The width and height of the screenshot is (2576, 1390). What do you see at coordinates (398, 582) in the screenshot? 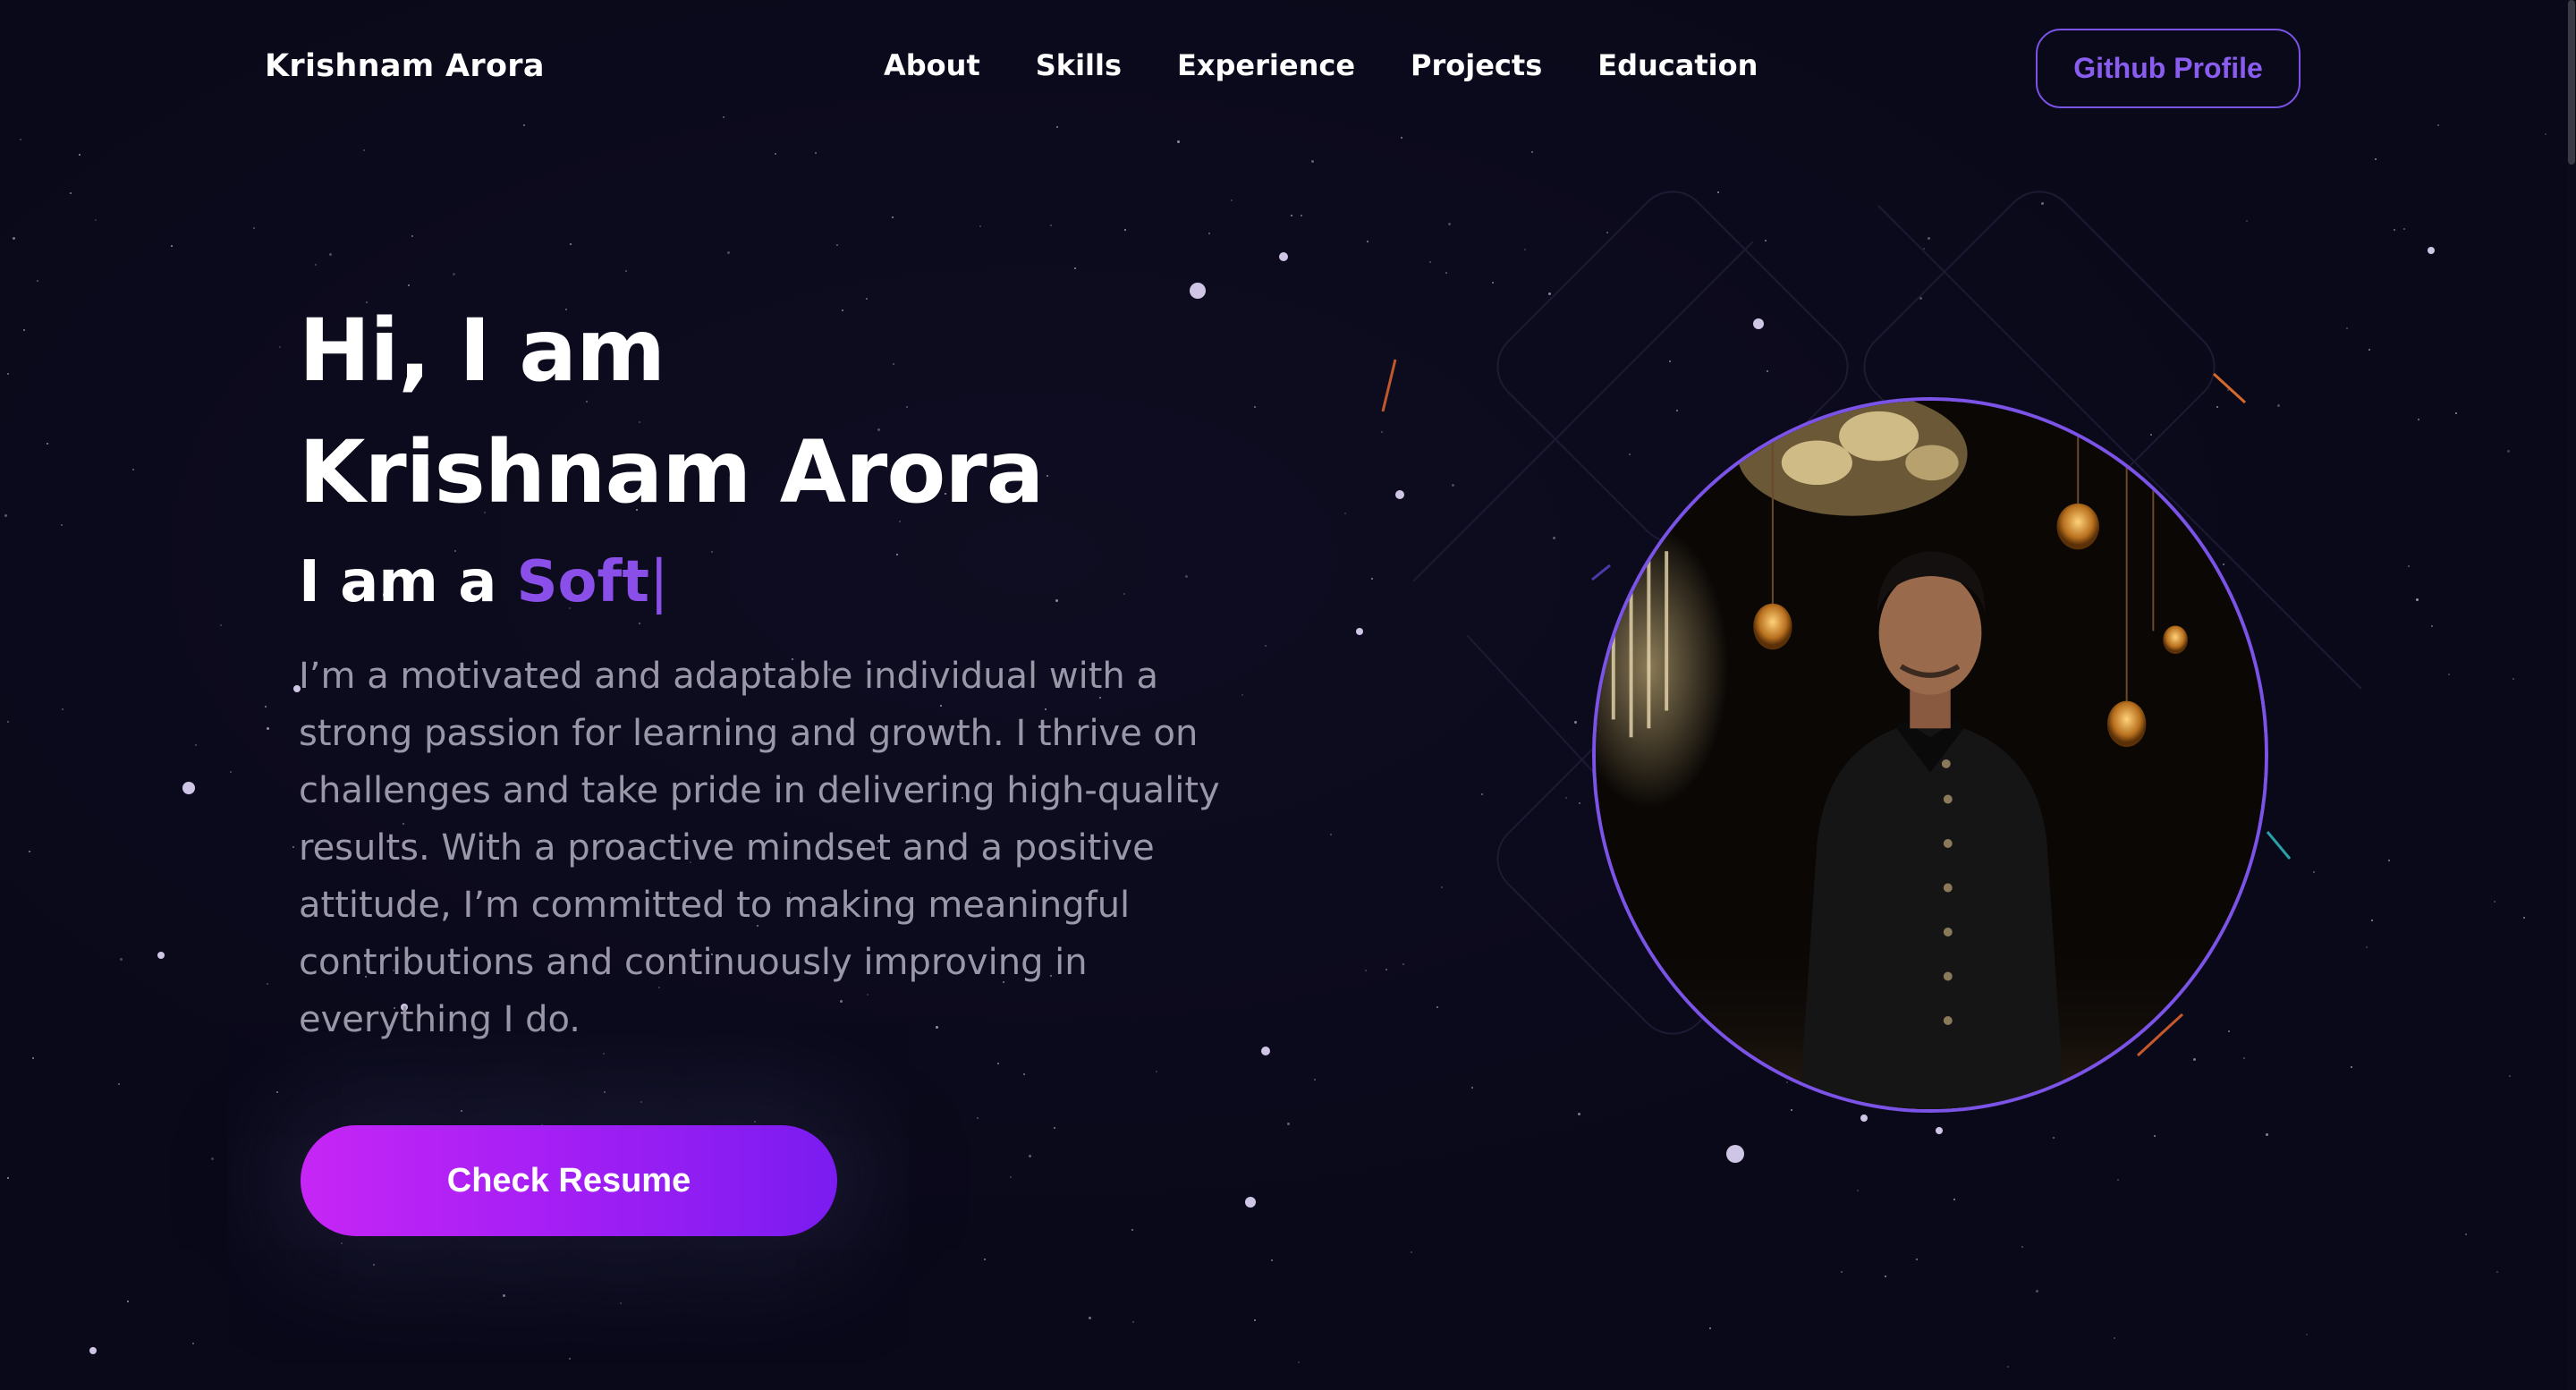
I see `role-prefix: I am a` at bounding box center [398, 582].